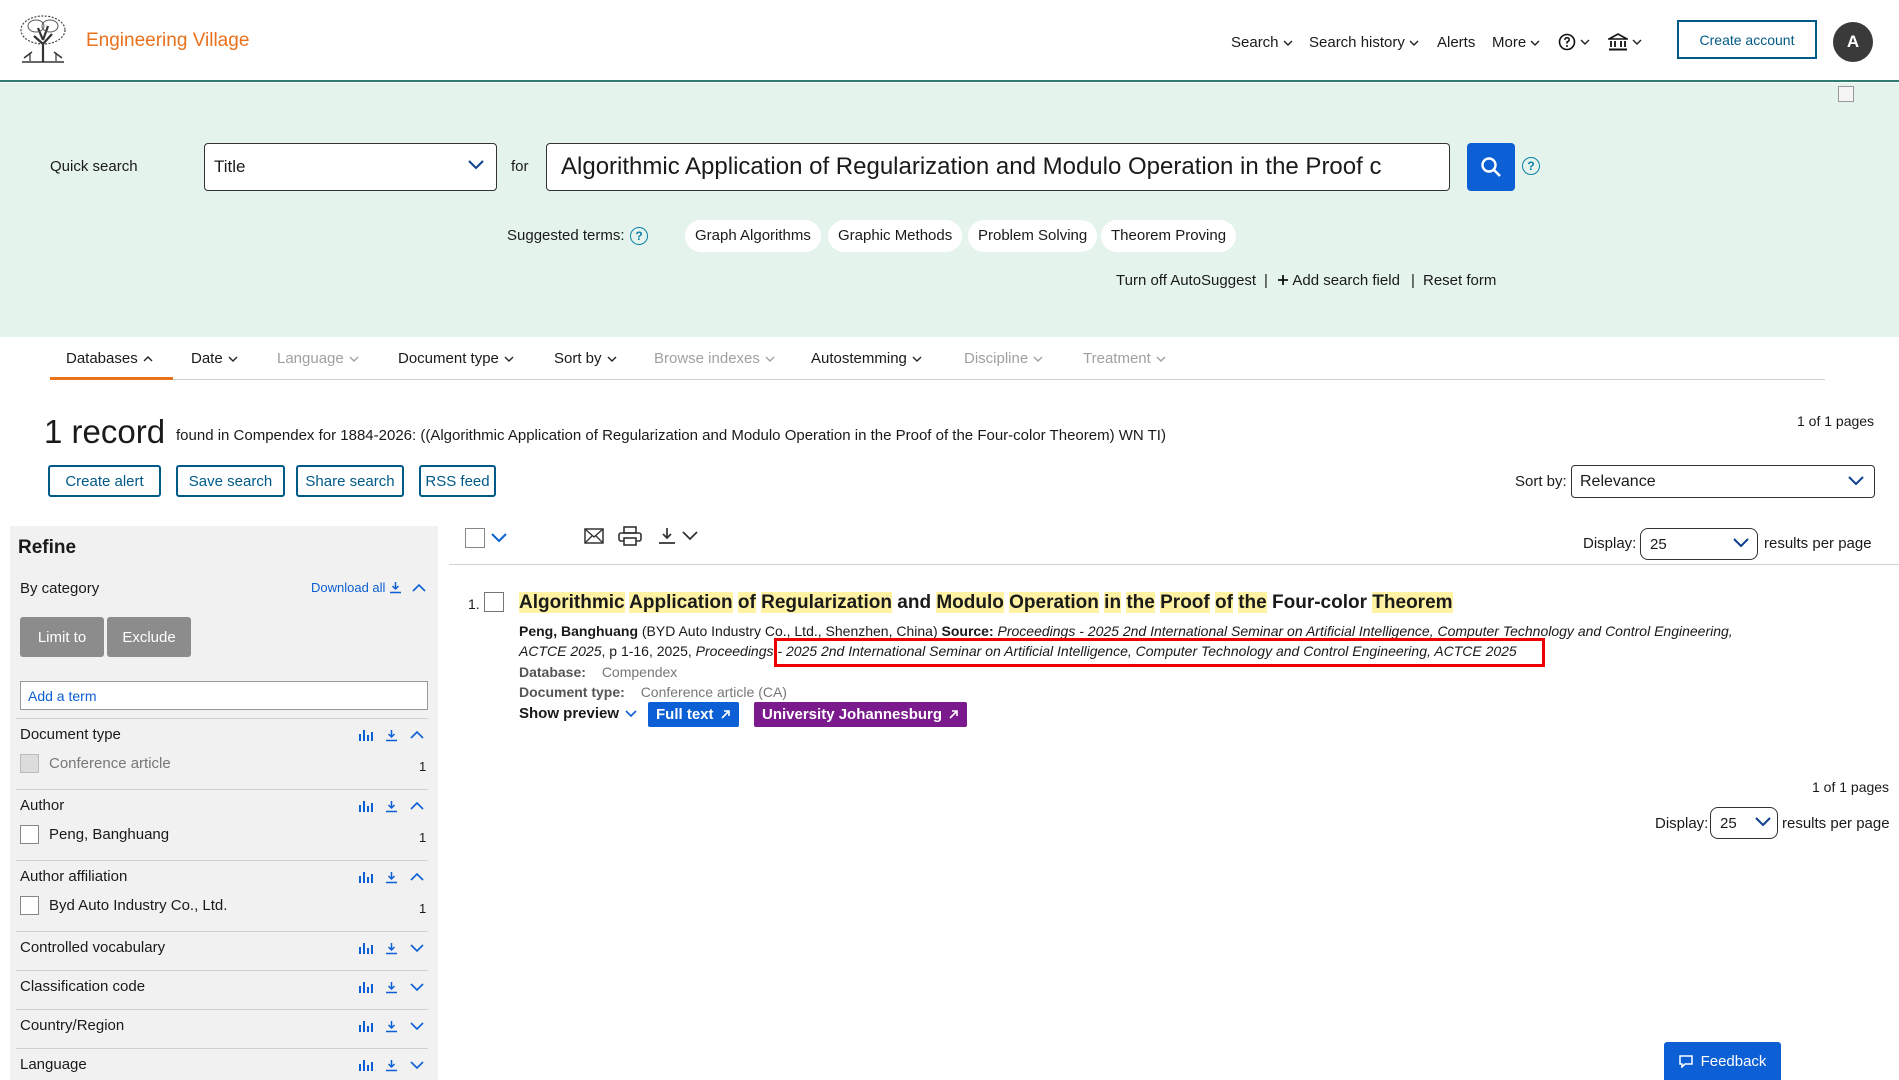  What do you see at coordinates (62, 637) in the screenshot?
I see `limit-to-button: Limit to` at bounding box center [62, 637].